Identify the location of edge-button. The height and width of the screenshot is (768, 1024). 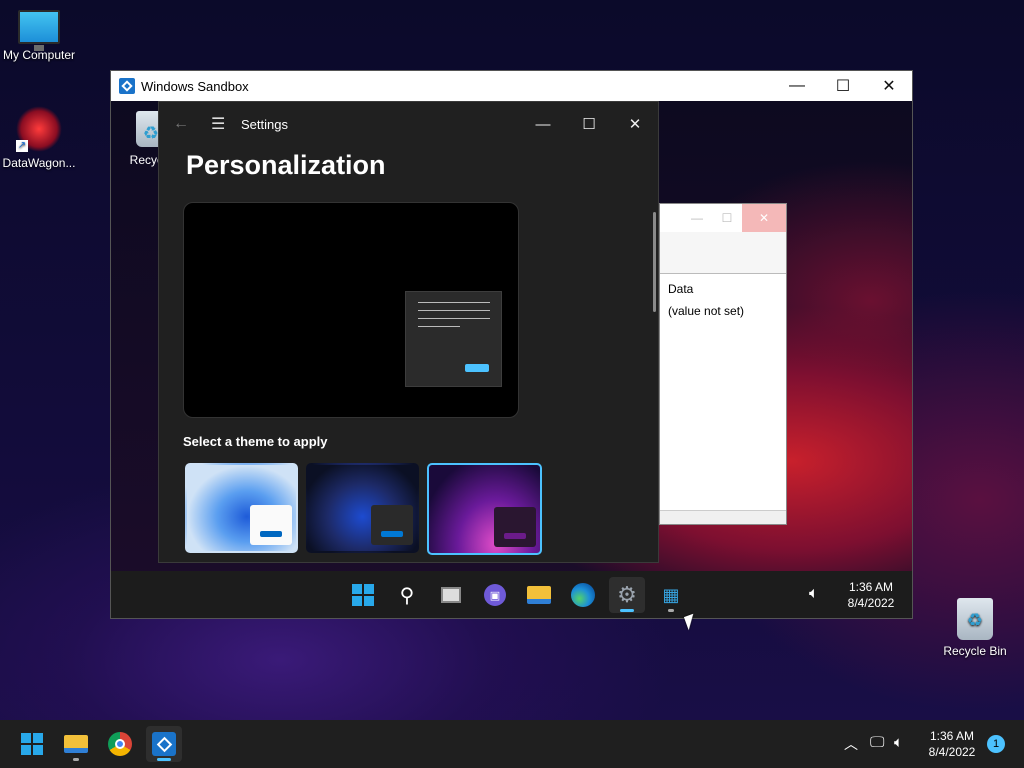
(583, 595).